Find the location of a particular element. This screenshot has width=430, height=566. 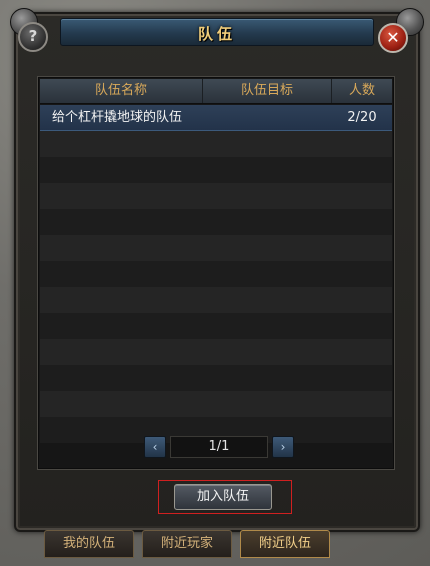

page-indicator: 1/1 is located at coordinates (219, 447).